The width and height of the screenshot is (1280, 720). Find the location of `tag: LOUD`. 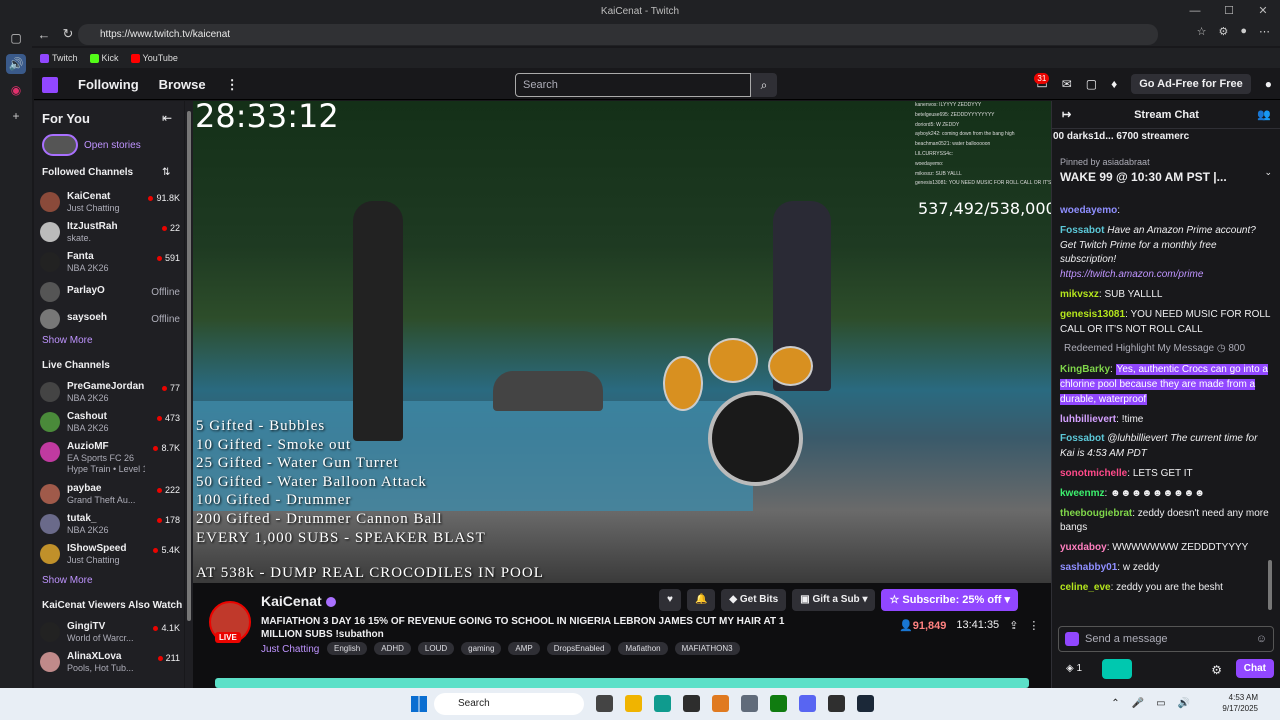

tag: LOUD is located at coordinates (436, 648).